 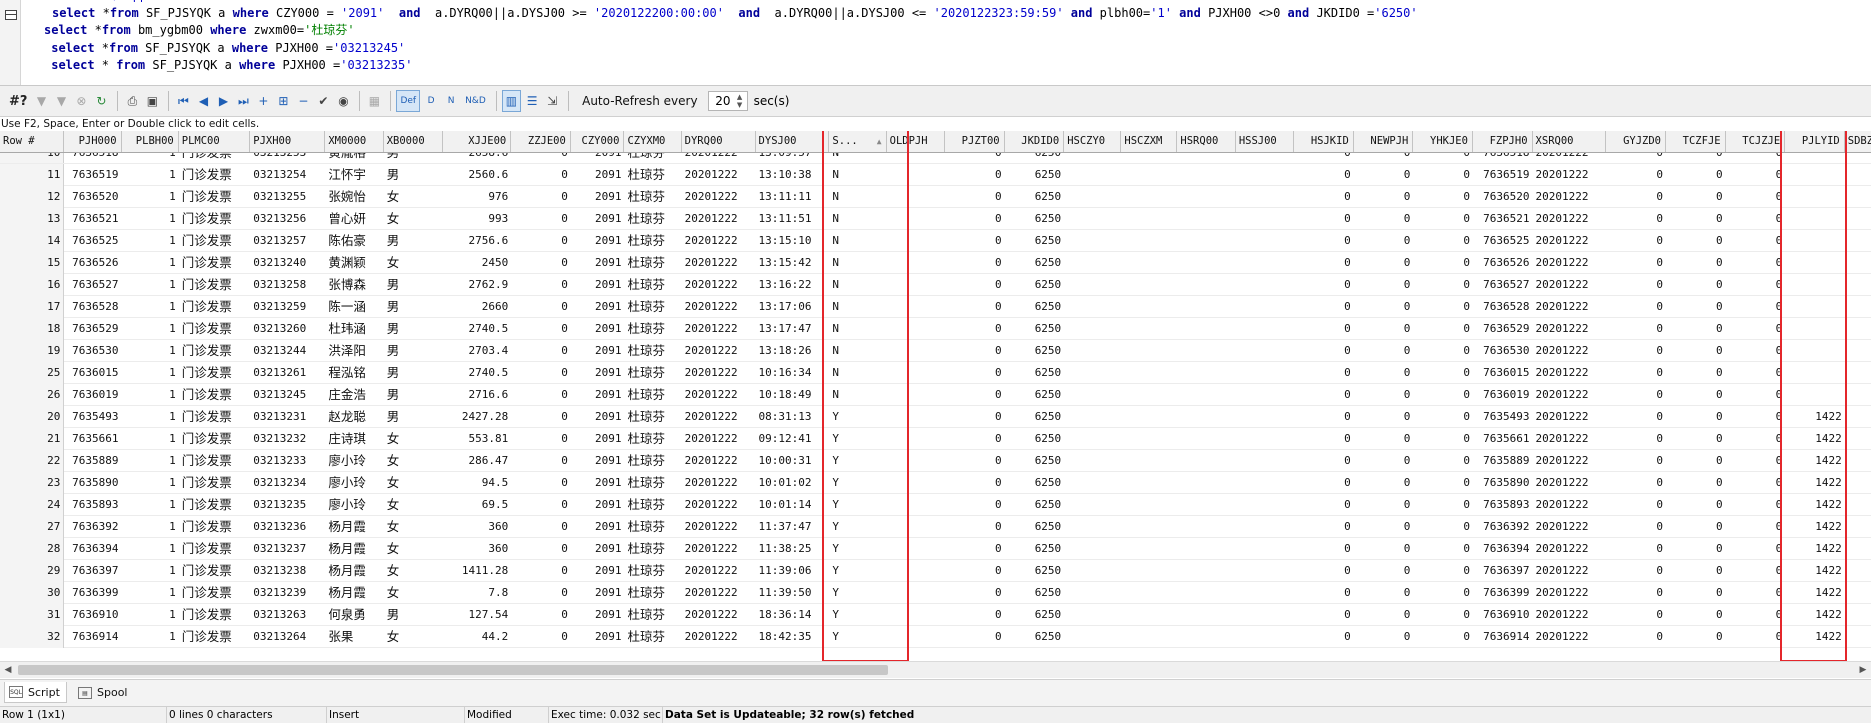 What do you see at coordinates (92, 483) in the screenshot?
I see `cell-pjh000: 7635890` at bounding box center [92, 483].